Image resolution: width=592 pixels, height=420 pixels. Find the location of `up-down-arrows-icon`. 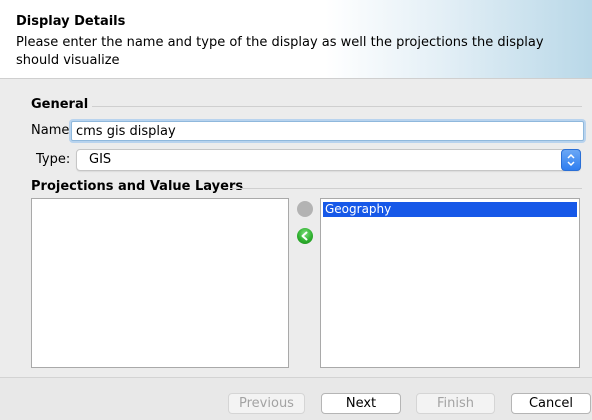

up-down-arrows-icon is located at coordinates (571, 160).